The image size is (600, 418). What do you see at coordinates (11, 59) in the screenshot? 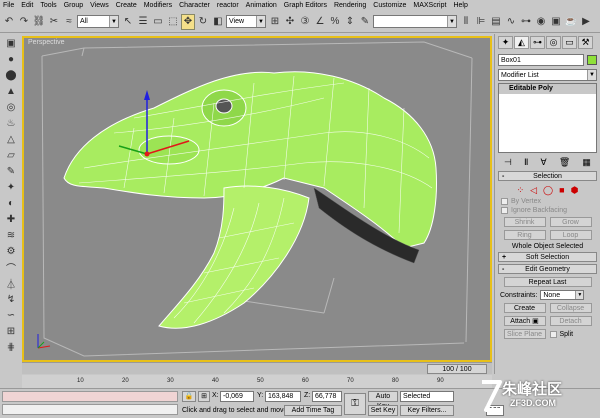
I see `create-sphere-icon: ●` at bounding box center [11, 59].